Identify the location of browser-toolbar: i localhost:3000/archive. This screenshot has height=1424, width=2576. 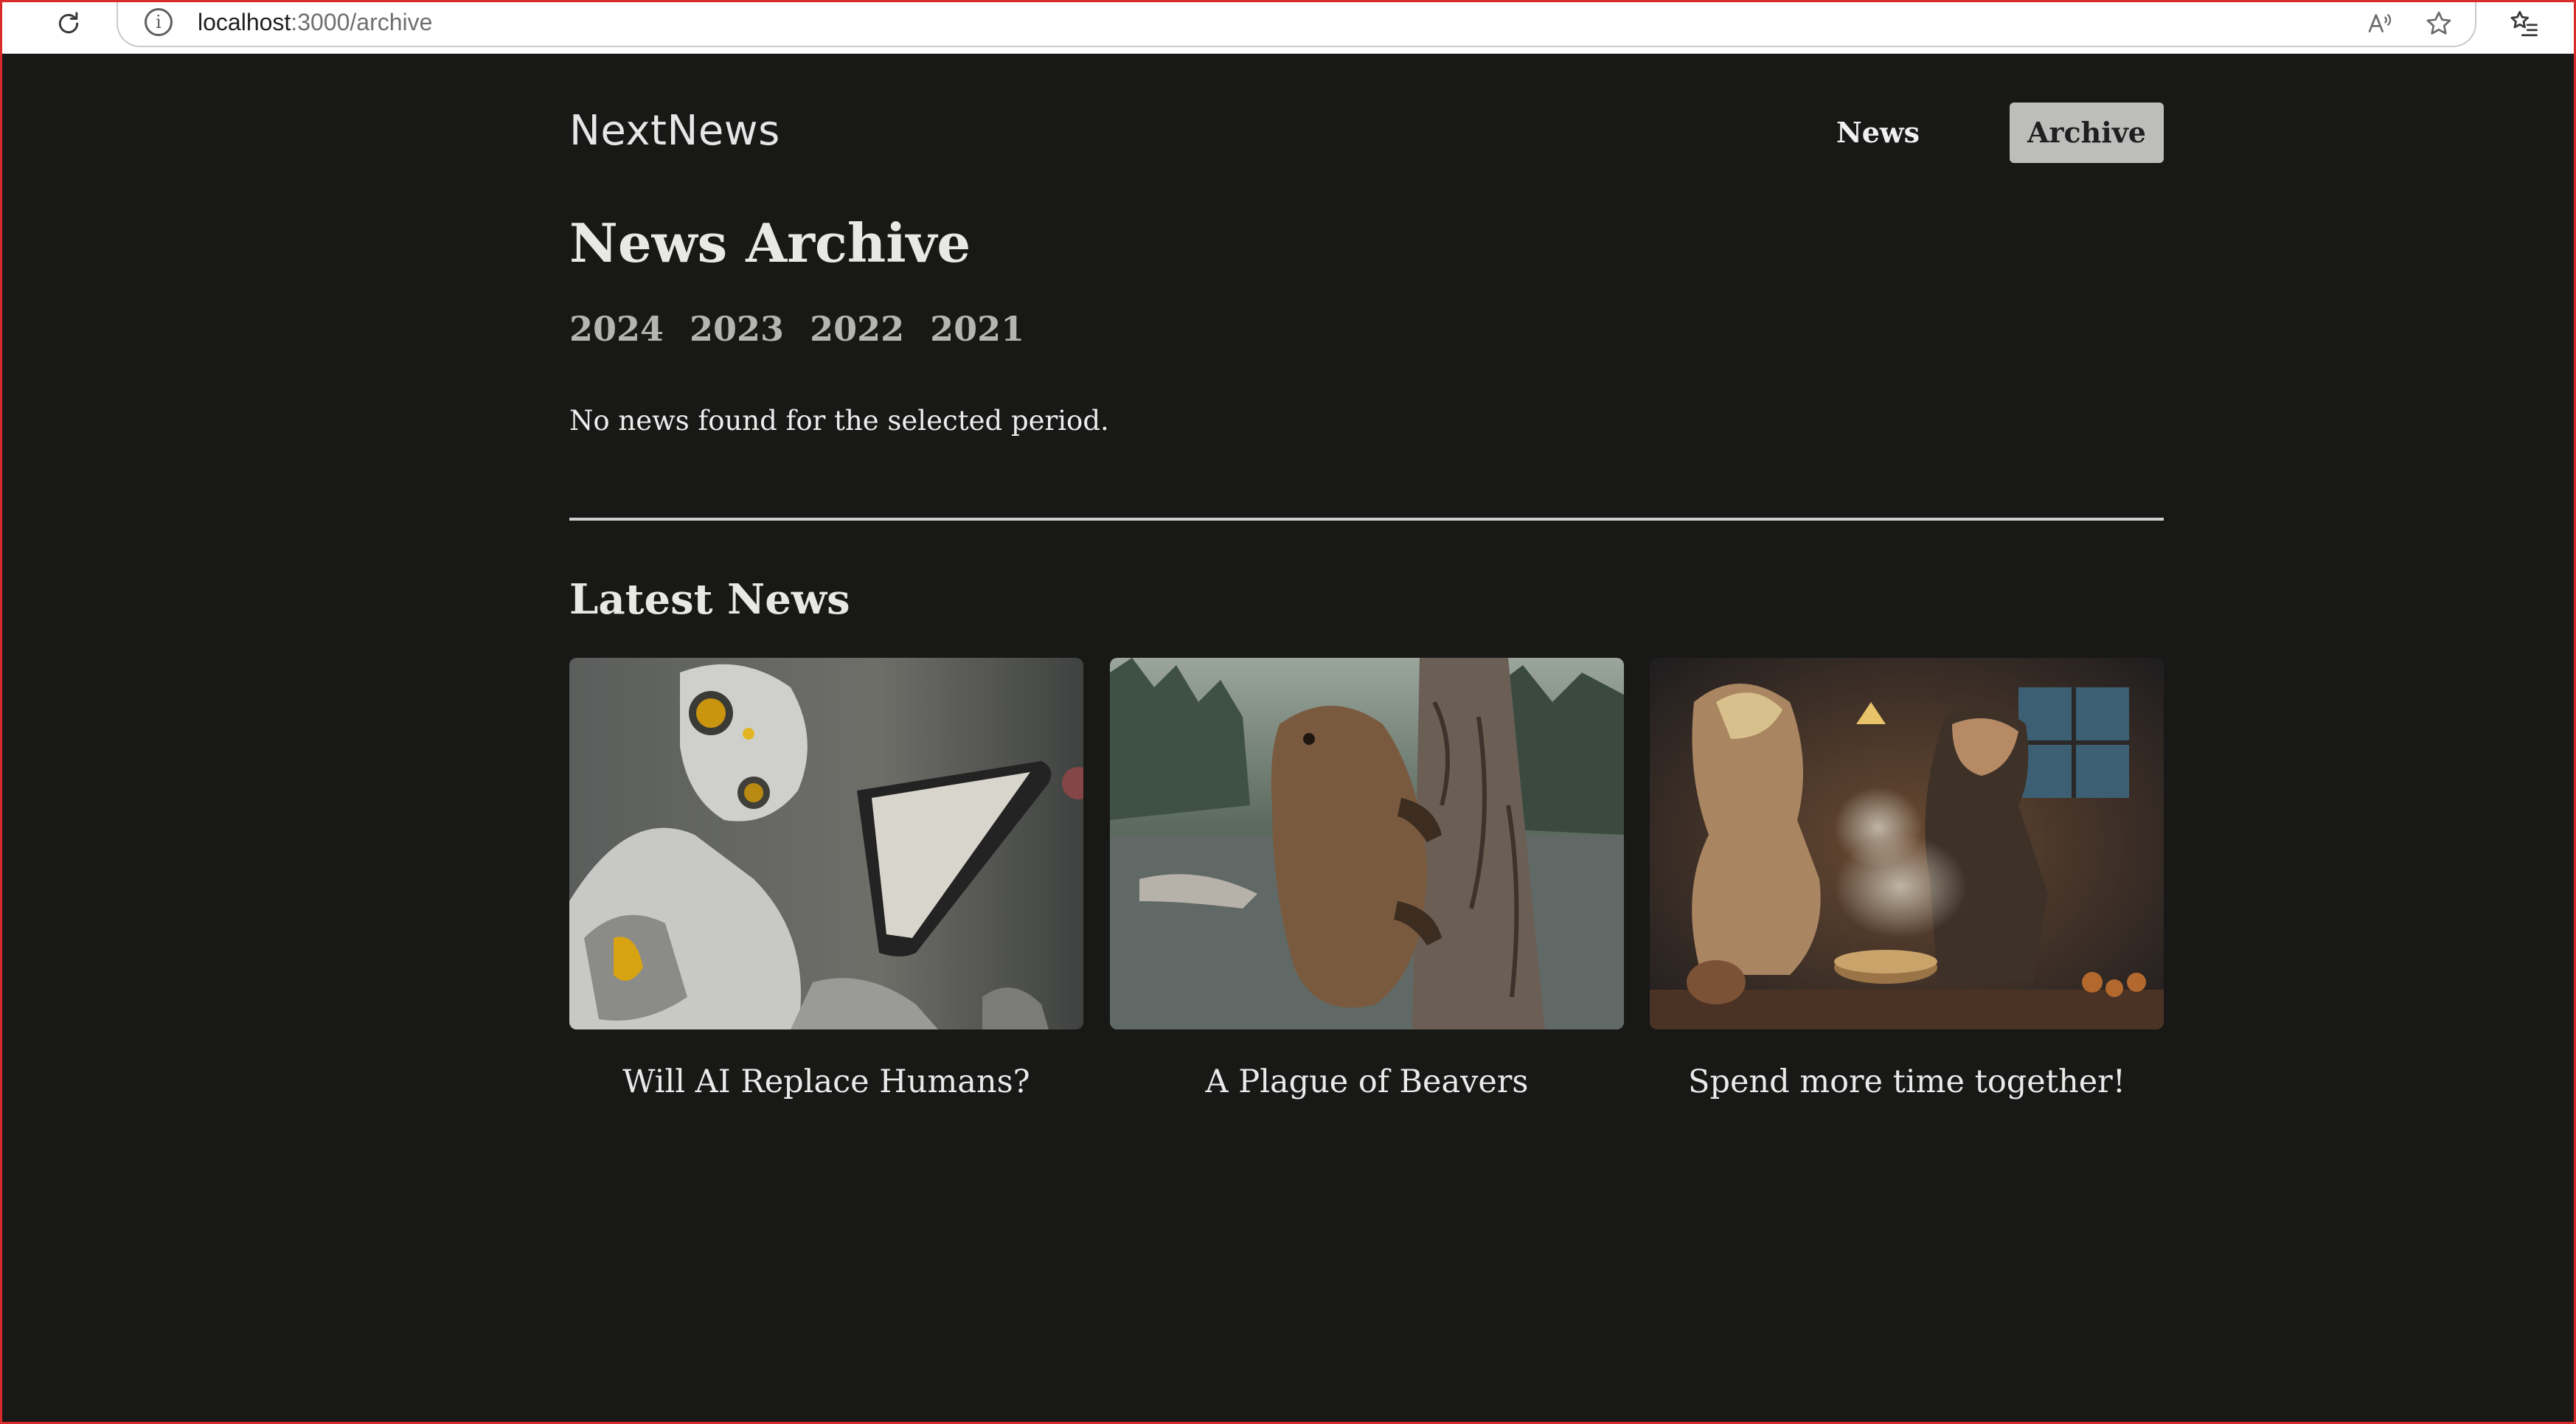
(1288, 27).